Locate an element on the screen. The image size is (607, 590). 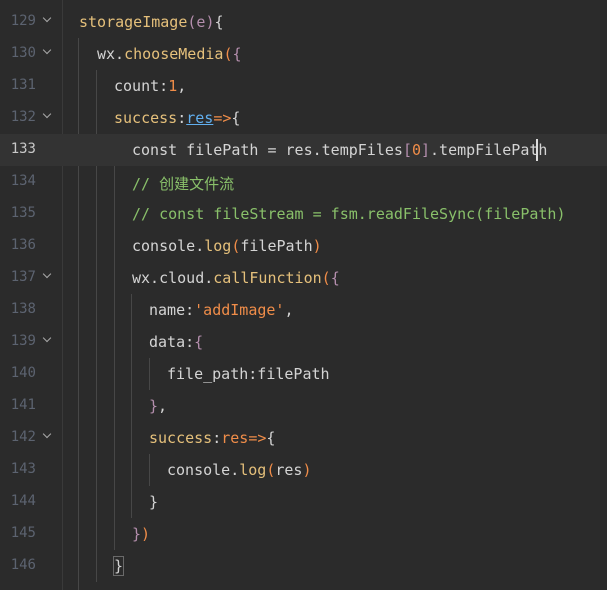
code-line: 134 // 创建文件流 is located at coordinates (303, 182).